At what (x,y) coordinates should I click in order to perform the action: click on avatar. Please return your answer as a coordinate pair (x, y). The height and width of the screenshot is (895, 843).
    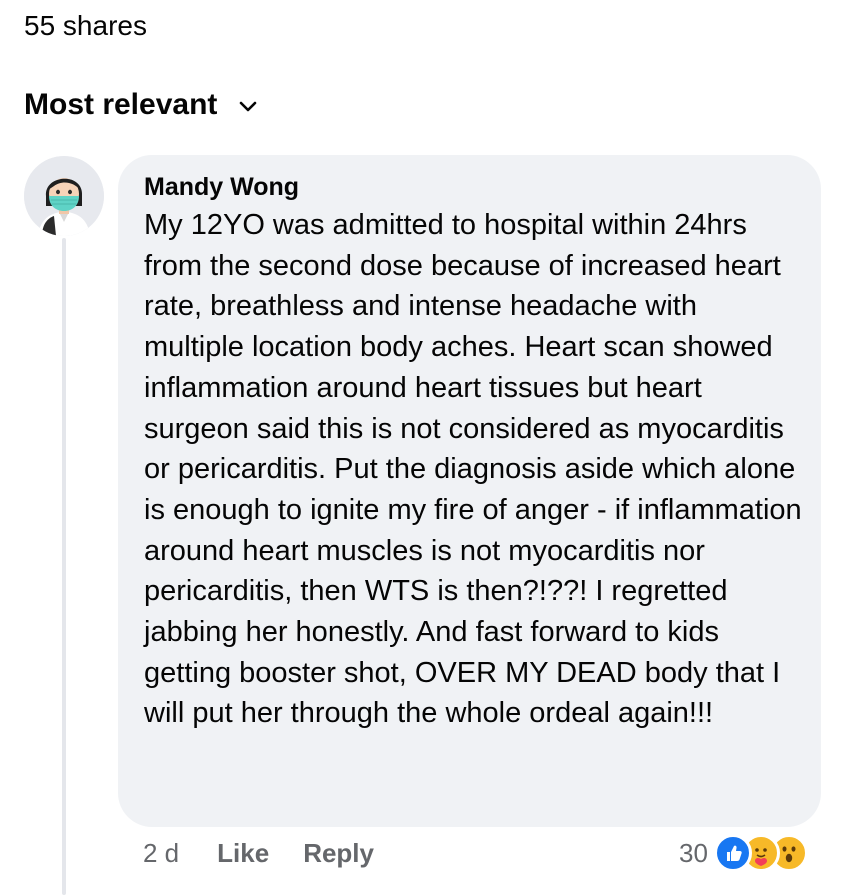
    Looking at the image, I should click on (64, 196).